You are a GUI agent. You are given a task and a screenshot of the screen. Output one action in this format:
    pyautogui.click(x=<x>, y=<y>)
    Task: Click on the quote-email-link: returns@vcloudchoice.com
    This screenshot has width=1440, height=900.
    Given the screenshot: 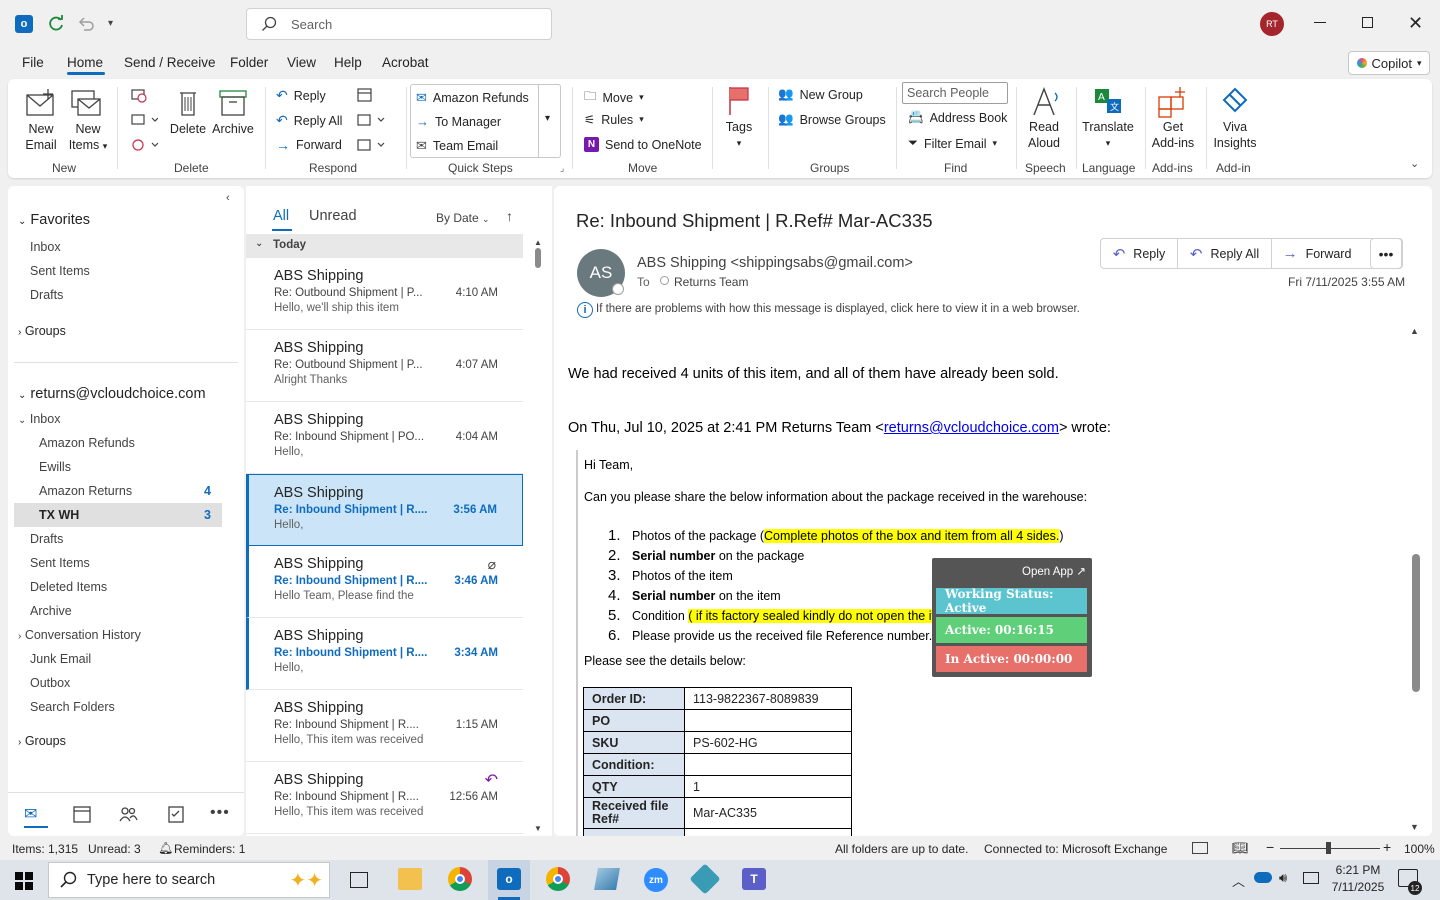 What is the action you would take?
    pyautogui.click(x=971, y=428)
    